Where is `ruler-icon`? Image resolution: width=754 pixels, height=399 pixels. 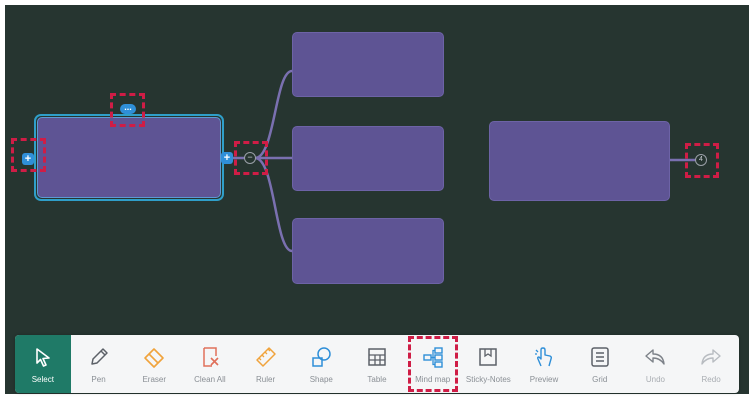
ruler-icon is located at coordinates (265, 357).